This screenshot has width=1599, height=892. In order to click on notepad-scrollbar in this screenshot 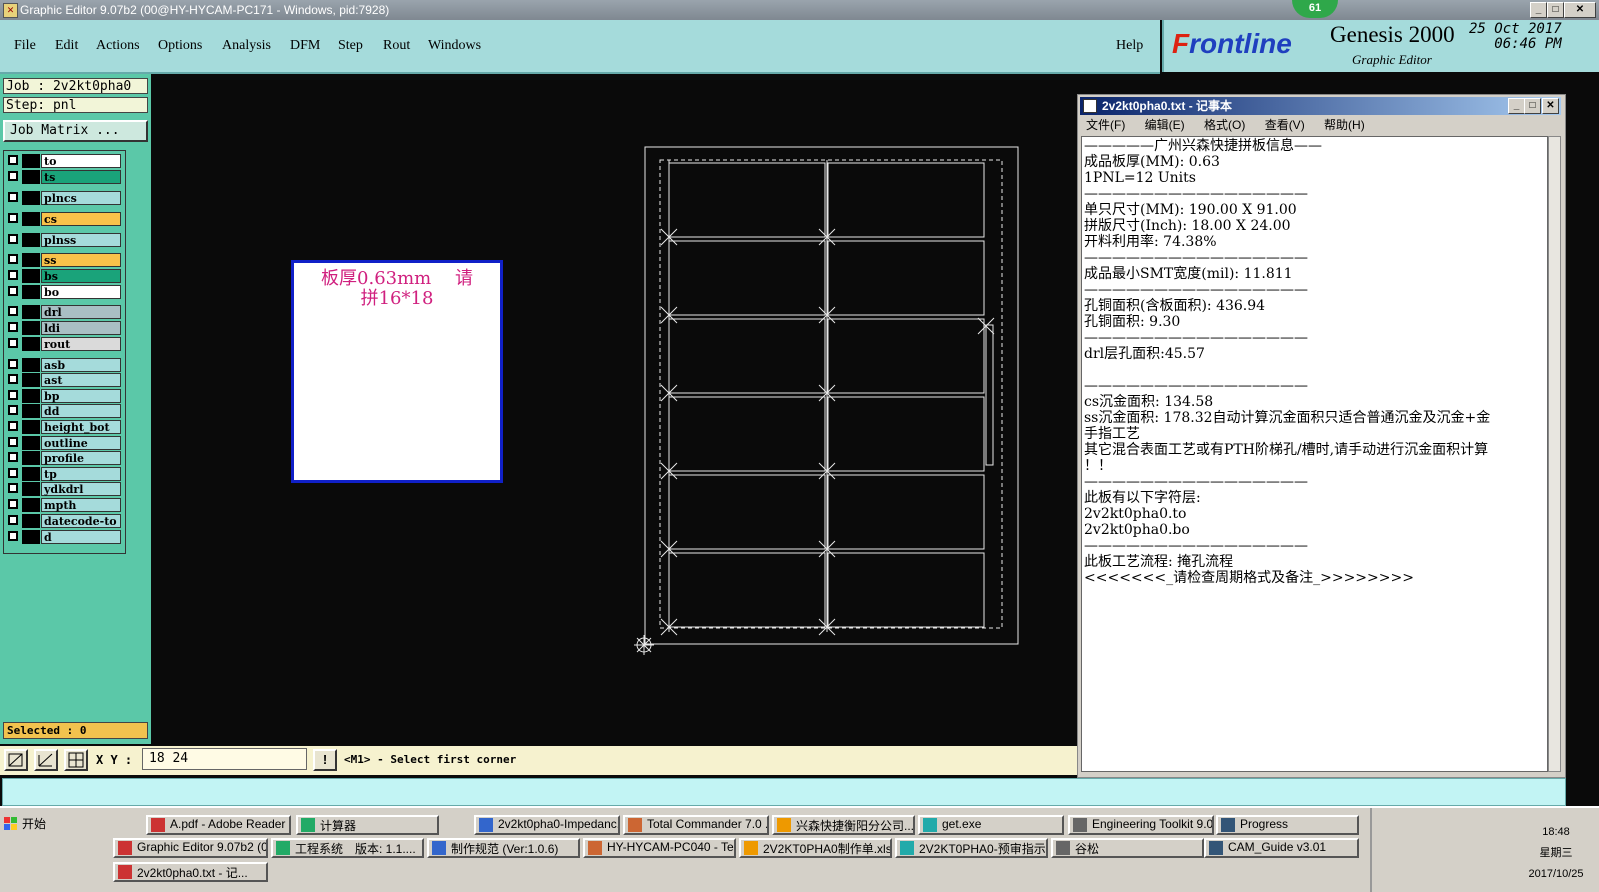, I will do `click(1554, 454)`.